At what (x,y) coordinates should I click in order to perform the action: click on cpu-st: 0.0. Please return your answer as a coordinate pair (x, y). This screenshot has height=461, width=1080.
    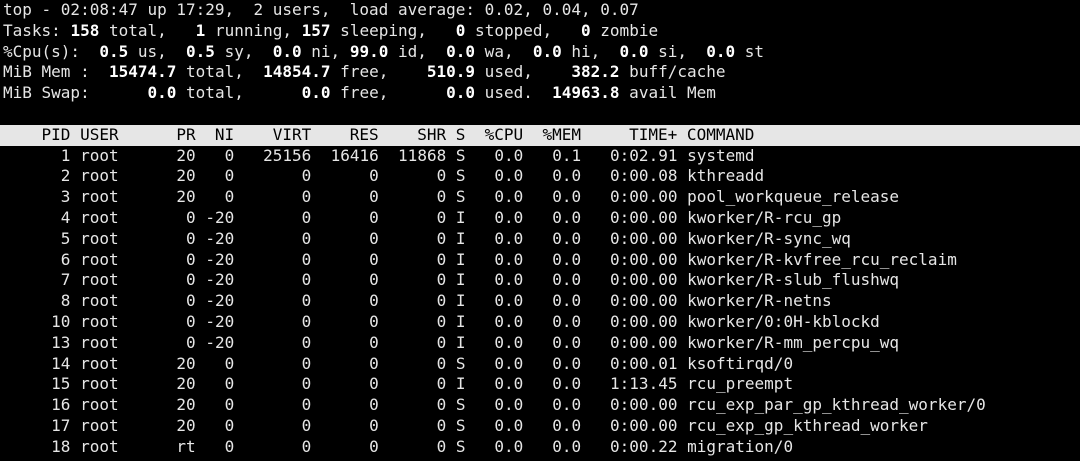
    Looking at the image, I should click on (721, 51).